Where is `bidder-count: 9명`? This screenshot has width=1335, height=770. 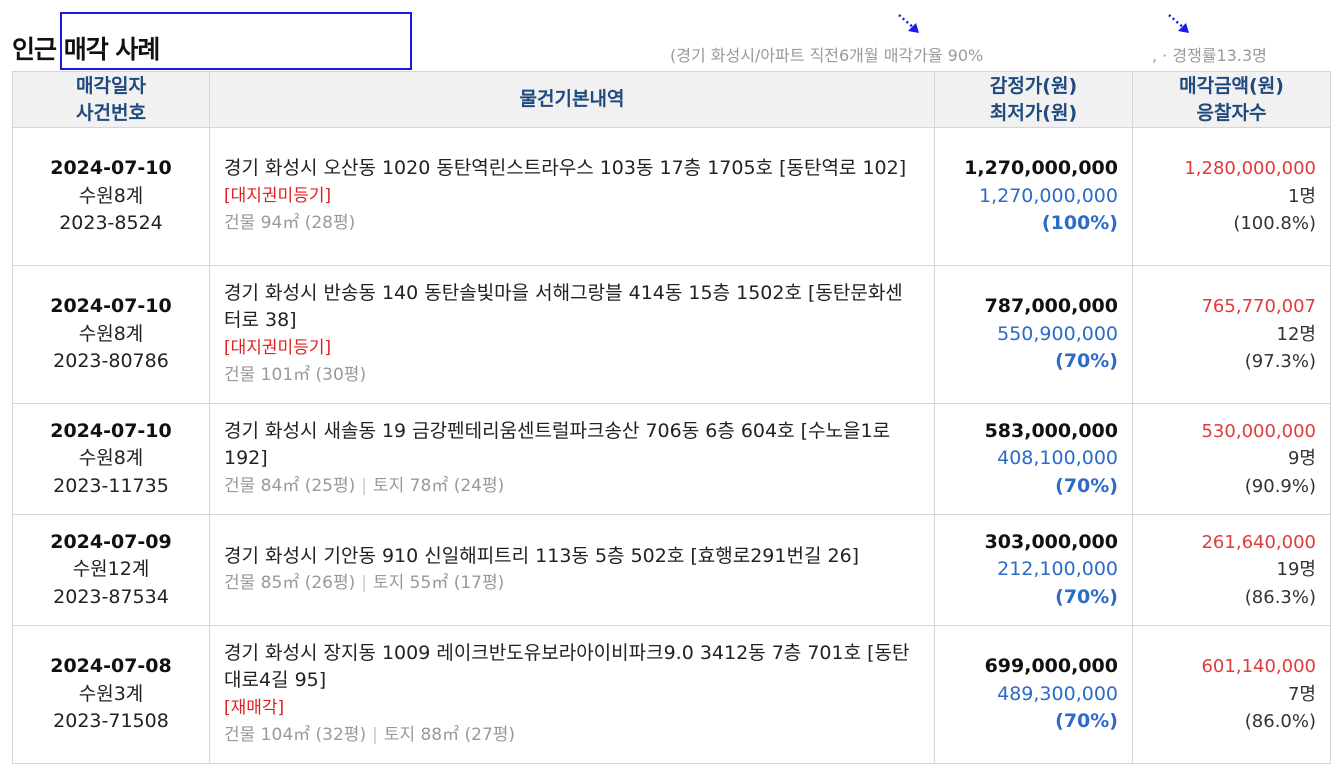
bidder-count: 9명 is located at coordinates (1301, 459).